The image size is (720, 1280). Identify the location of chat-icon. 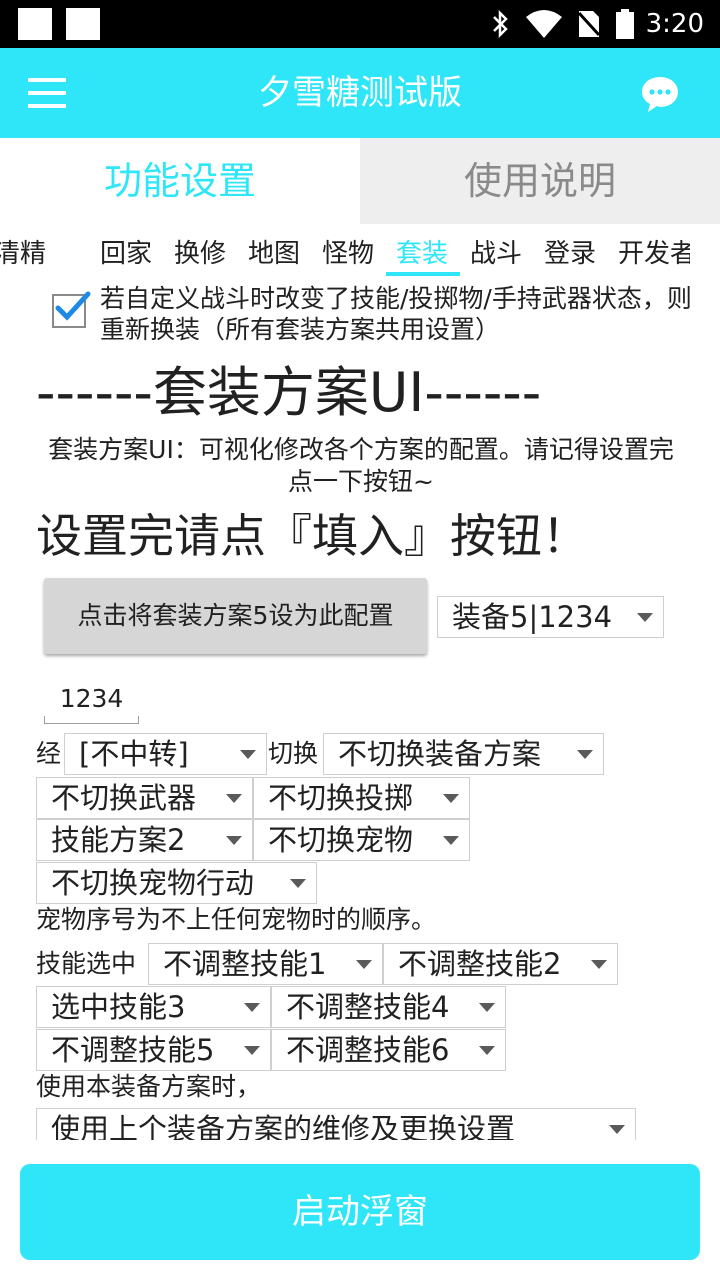
(660, 94).